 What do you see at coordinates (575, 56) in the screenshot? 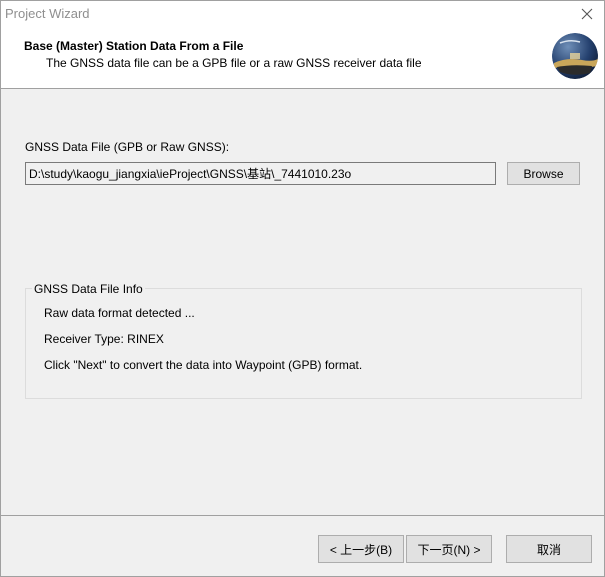
I see `globe-logo-icon` at bounding box center [575, 56].